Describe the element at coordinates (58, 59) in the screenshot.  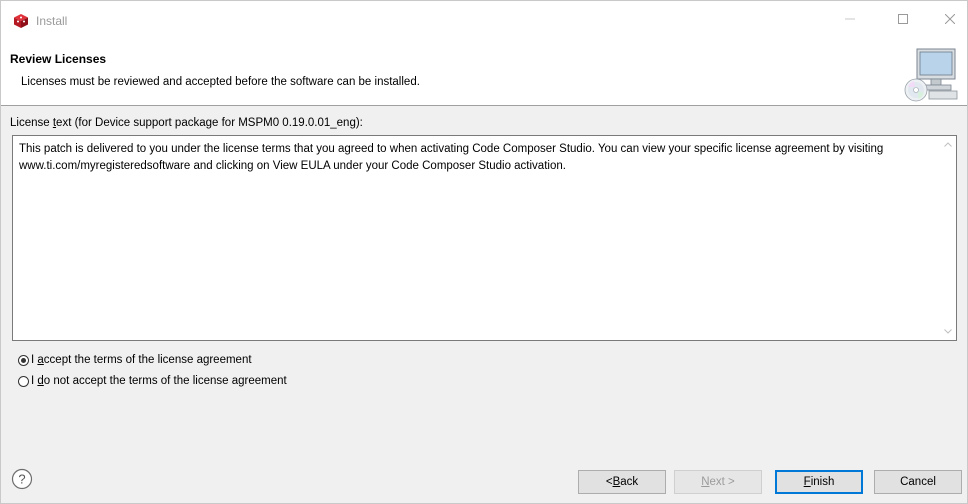
I see `page-title: Review Licenses` at that location.